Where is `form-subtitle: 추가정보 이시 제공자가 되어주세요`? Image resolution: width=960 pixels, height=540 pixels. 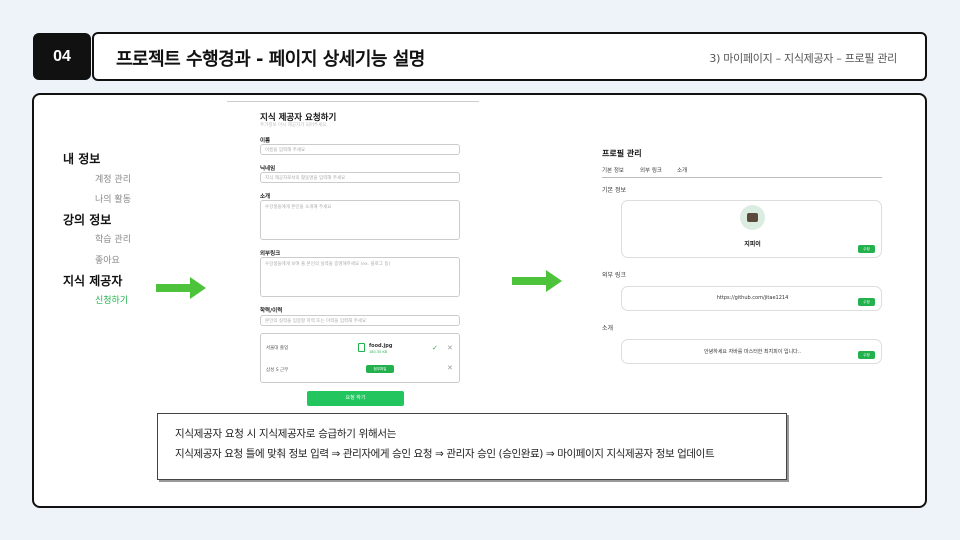
form-subtitle: 추가정보 이시 제공자가 되어주세요 is located at coordinates (293, 125).